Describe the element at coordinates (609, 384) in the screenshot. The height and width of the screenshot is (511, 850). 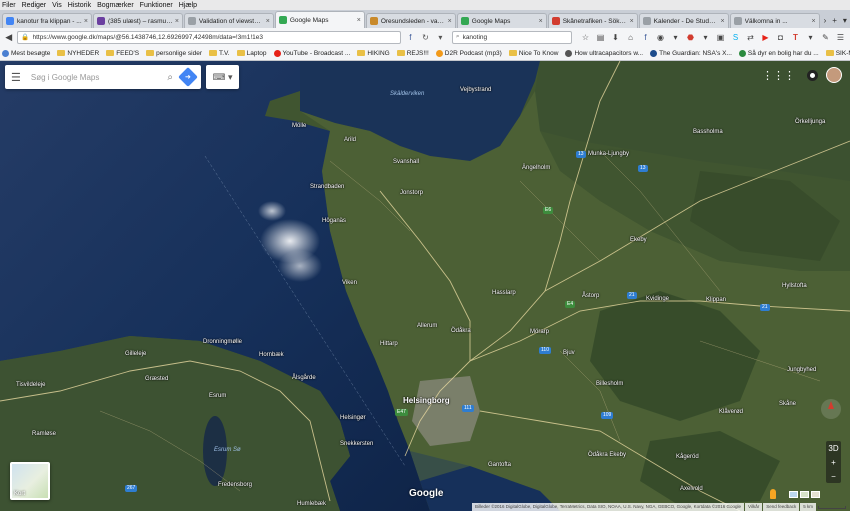
I see `place-label: Billesholm` at that location.